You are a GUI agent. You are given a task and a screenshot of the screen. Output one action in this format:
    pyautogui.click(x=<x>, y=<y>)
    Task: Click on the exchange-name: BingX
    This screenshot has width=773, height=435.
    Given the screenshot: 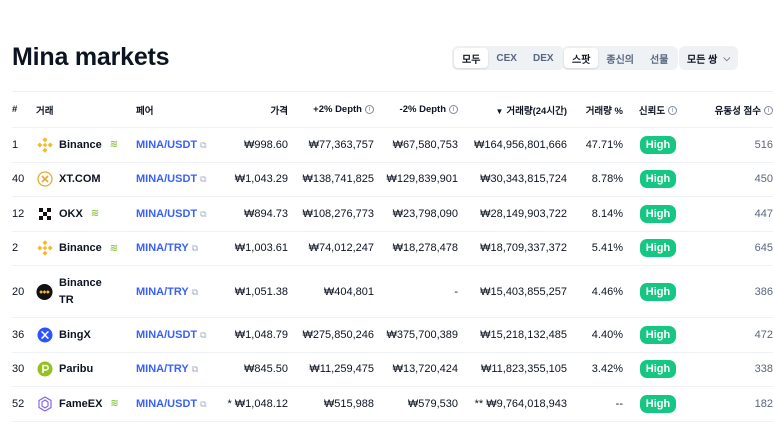 What is the action you would take?
    pyautogui.click(x=75, y=335)
    